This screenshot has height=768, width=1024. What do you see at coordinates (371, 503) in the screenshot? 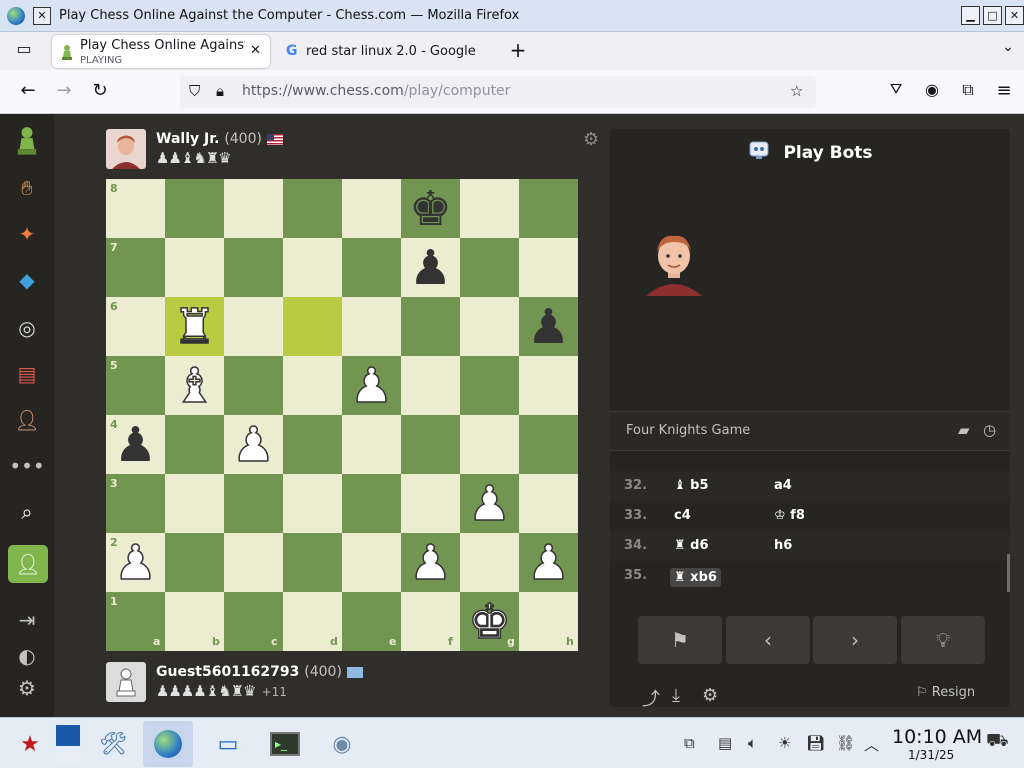
I see `square-e3` at bounding box center [371, 503].